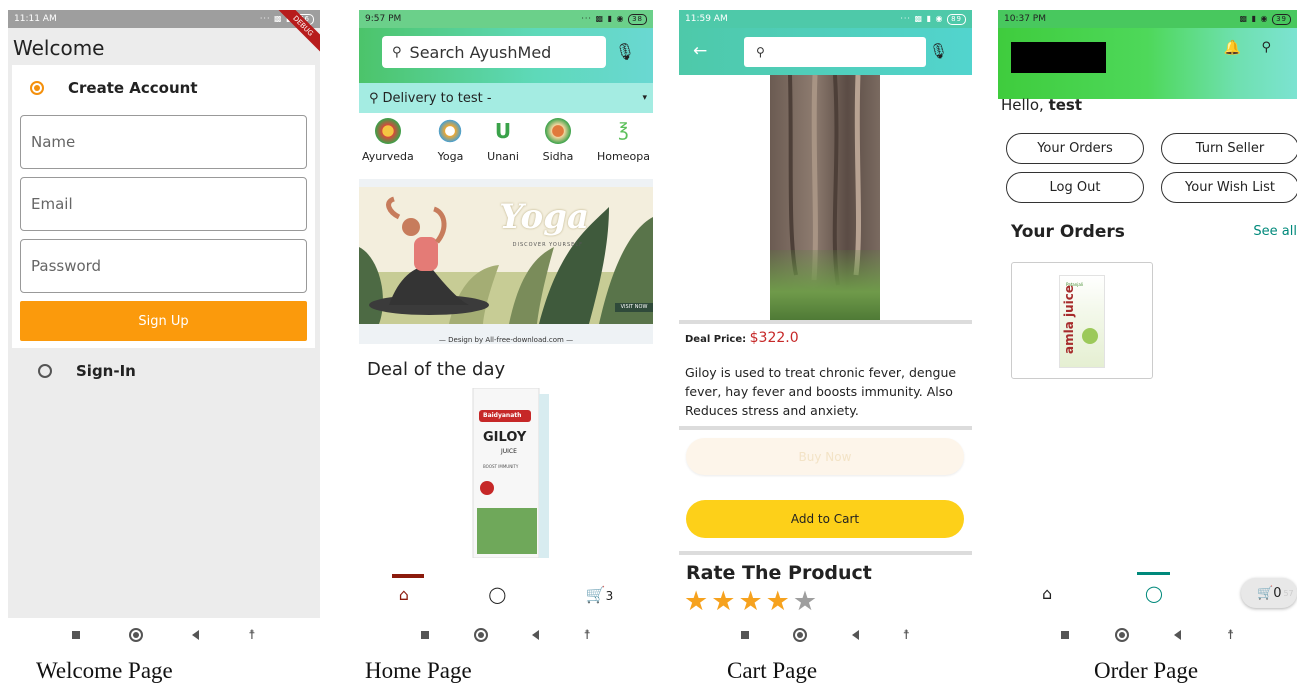  I want to click on page-title: Welcome, so click(59, 48).